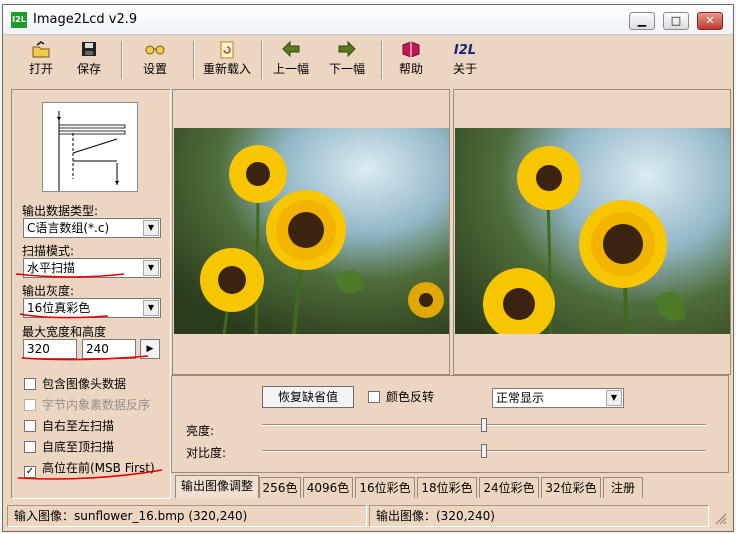  What do you see at coordinates (347, 50) in the screenshot?
I see `arrow-right-icon` at bounding box center [347, 50].